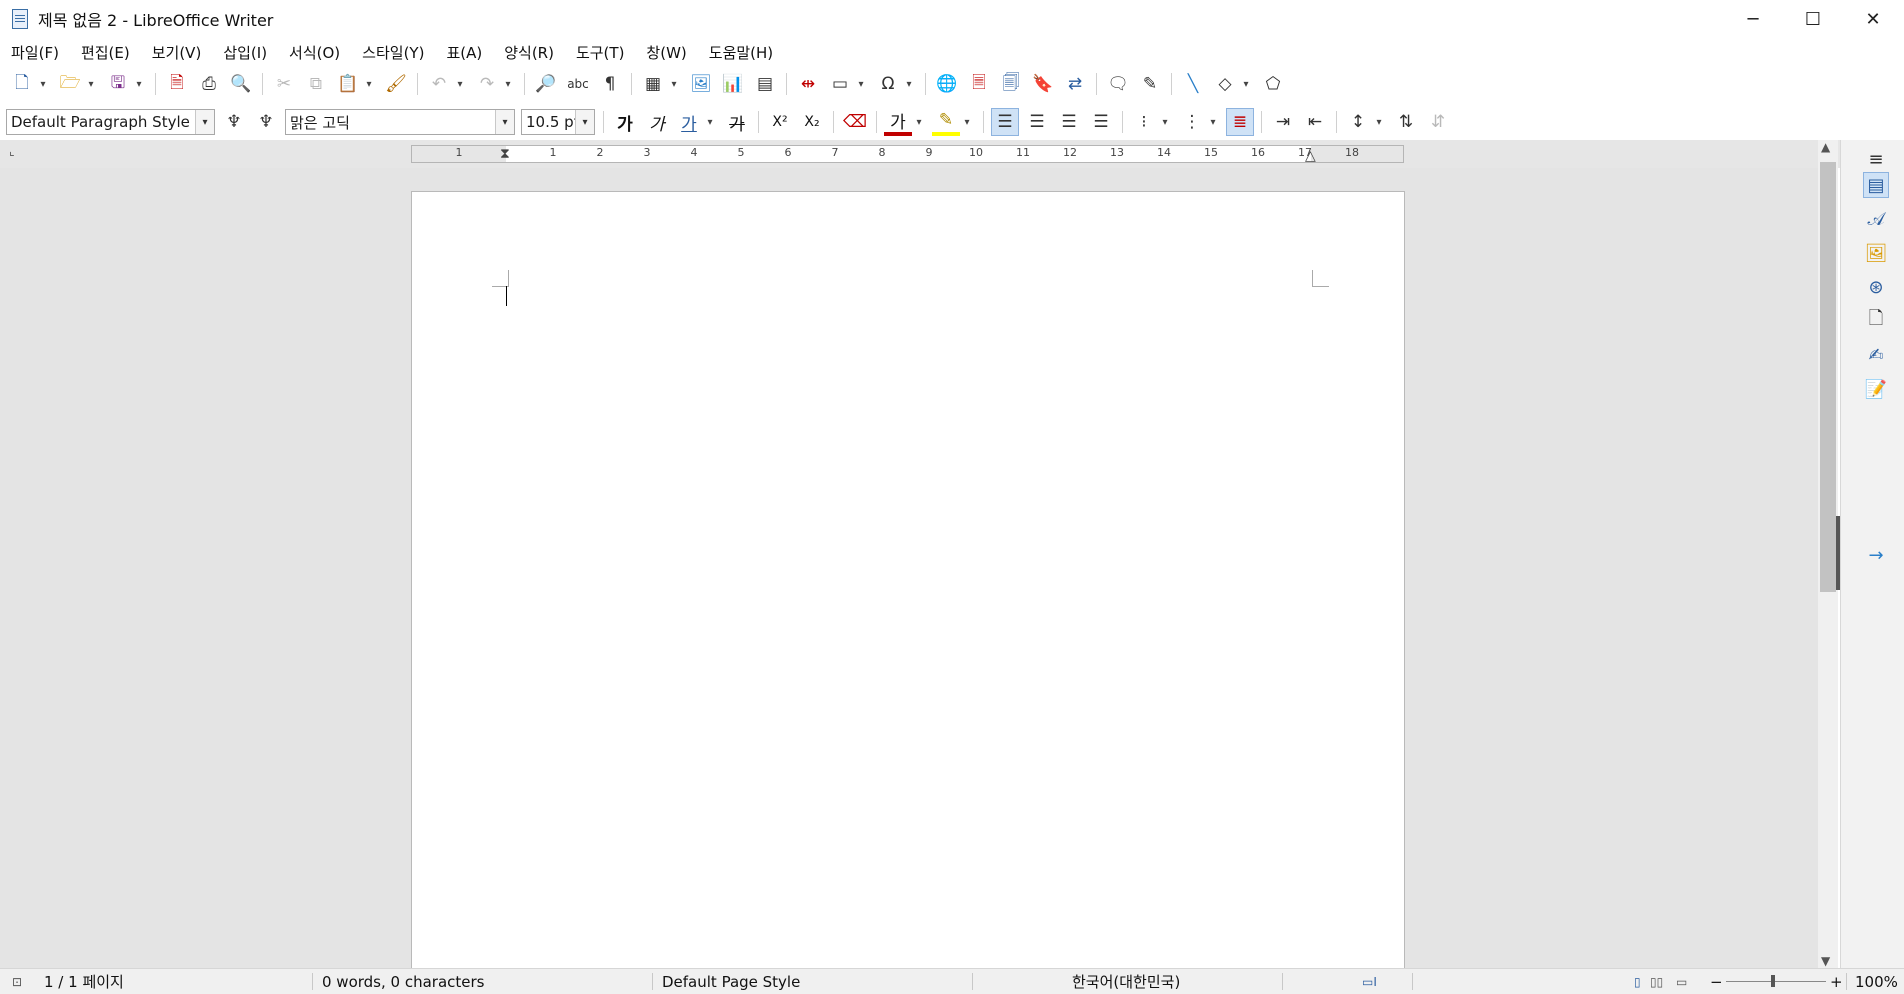 The height and width of the screenshot is (994, 1904). What do you see at coordinates (505, 154) in the screenshot?
I see `indent-marker-icon: ⧗` at bounding box center [505, 154].